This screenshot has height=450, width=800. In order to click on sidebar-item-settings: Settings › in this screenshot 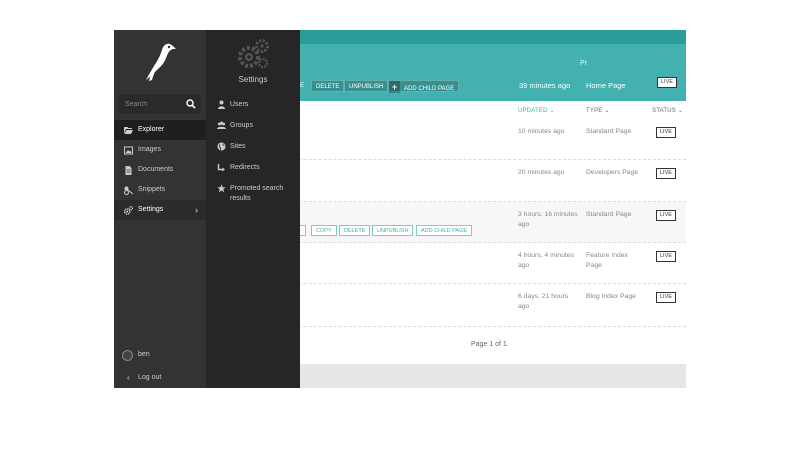, I will do `click(160, 210)`.